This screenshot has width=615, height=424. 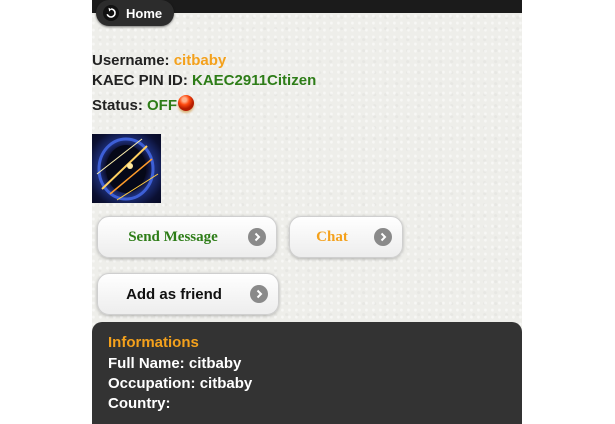 I want to click on chat-label: Chat, so click(x=332, y=236).